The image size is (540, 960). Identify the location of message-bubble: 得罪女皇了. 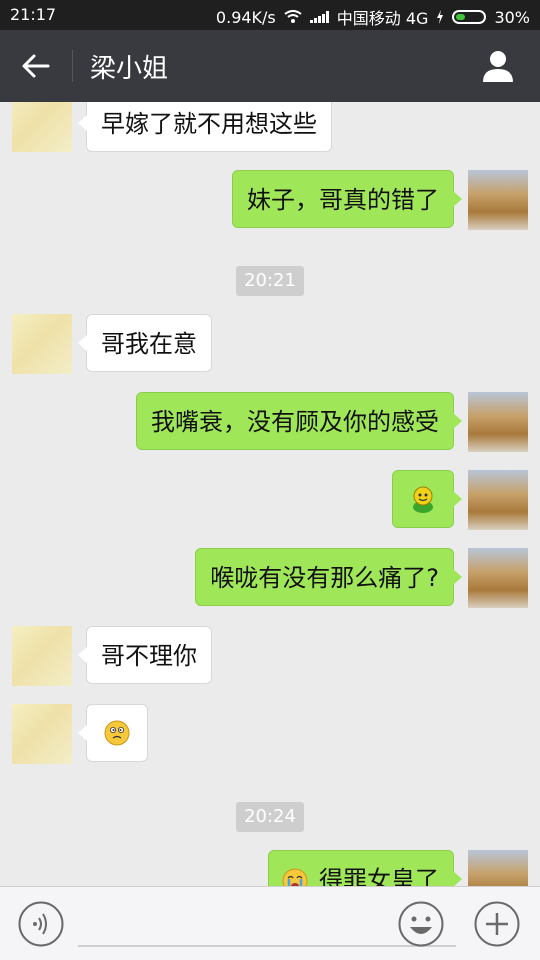
(365, 868).